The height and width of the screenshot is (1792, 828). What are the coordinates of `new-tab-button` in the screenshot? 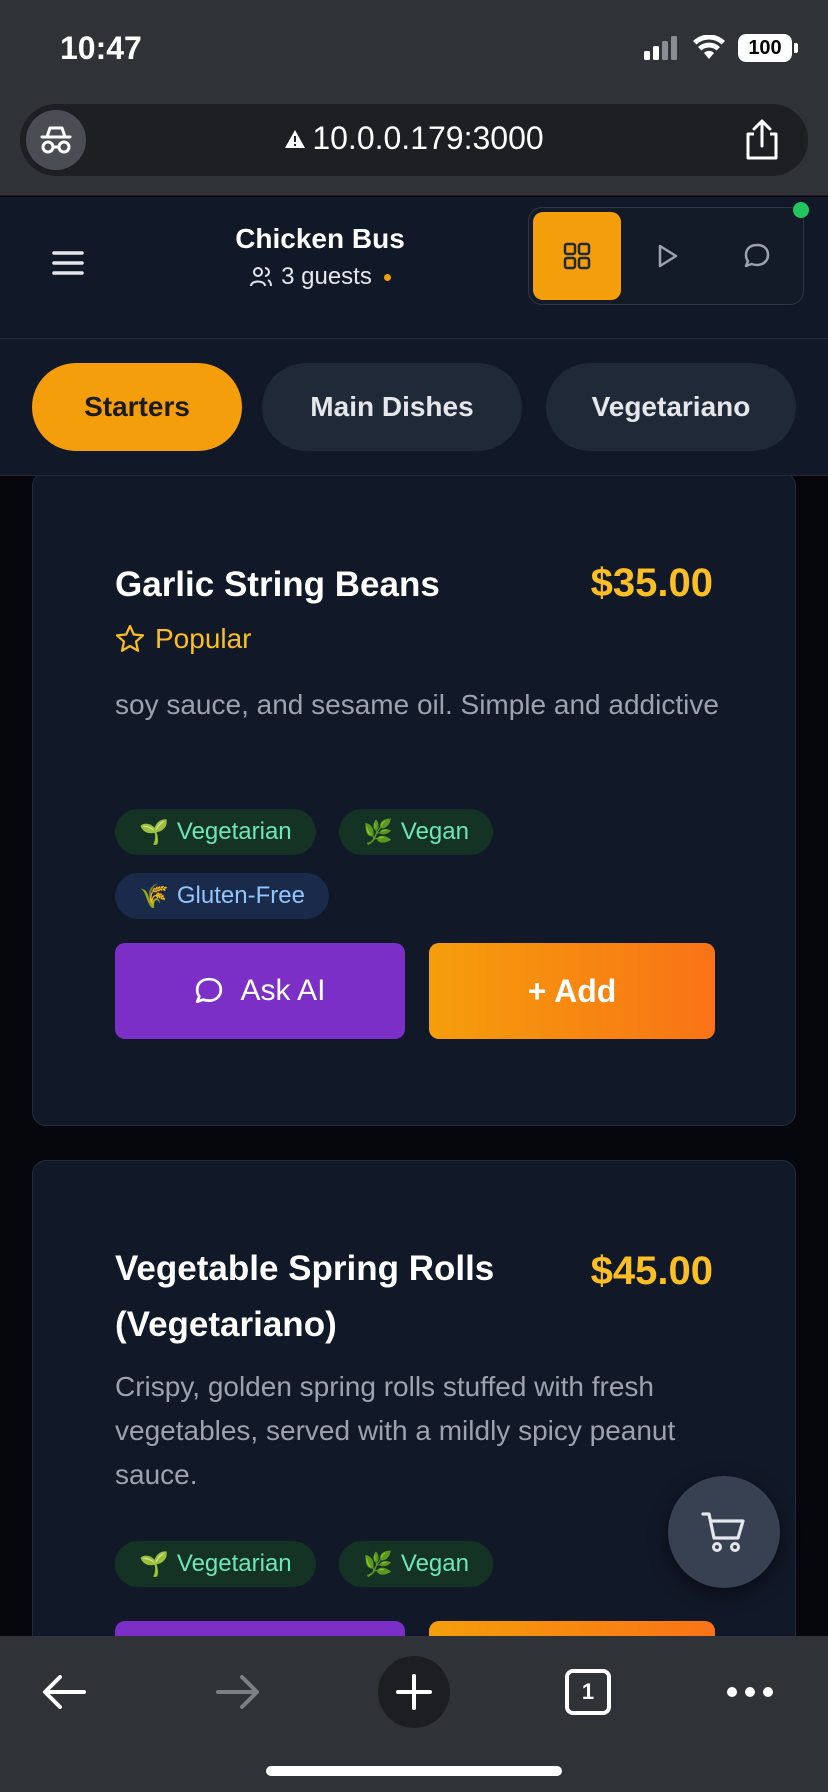 It's located at (414, 1692).